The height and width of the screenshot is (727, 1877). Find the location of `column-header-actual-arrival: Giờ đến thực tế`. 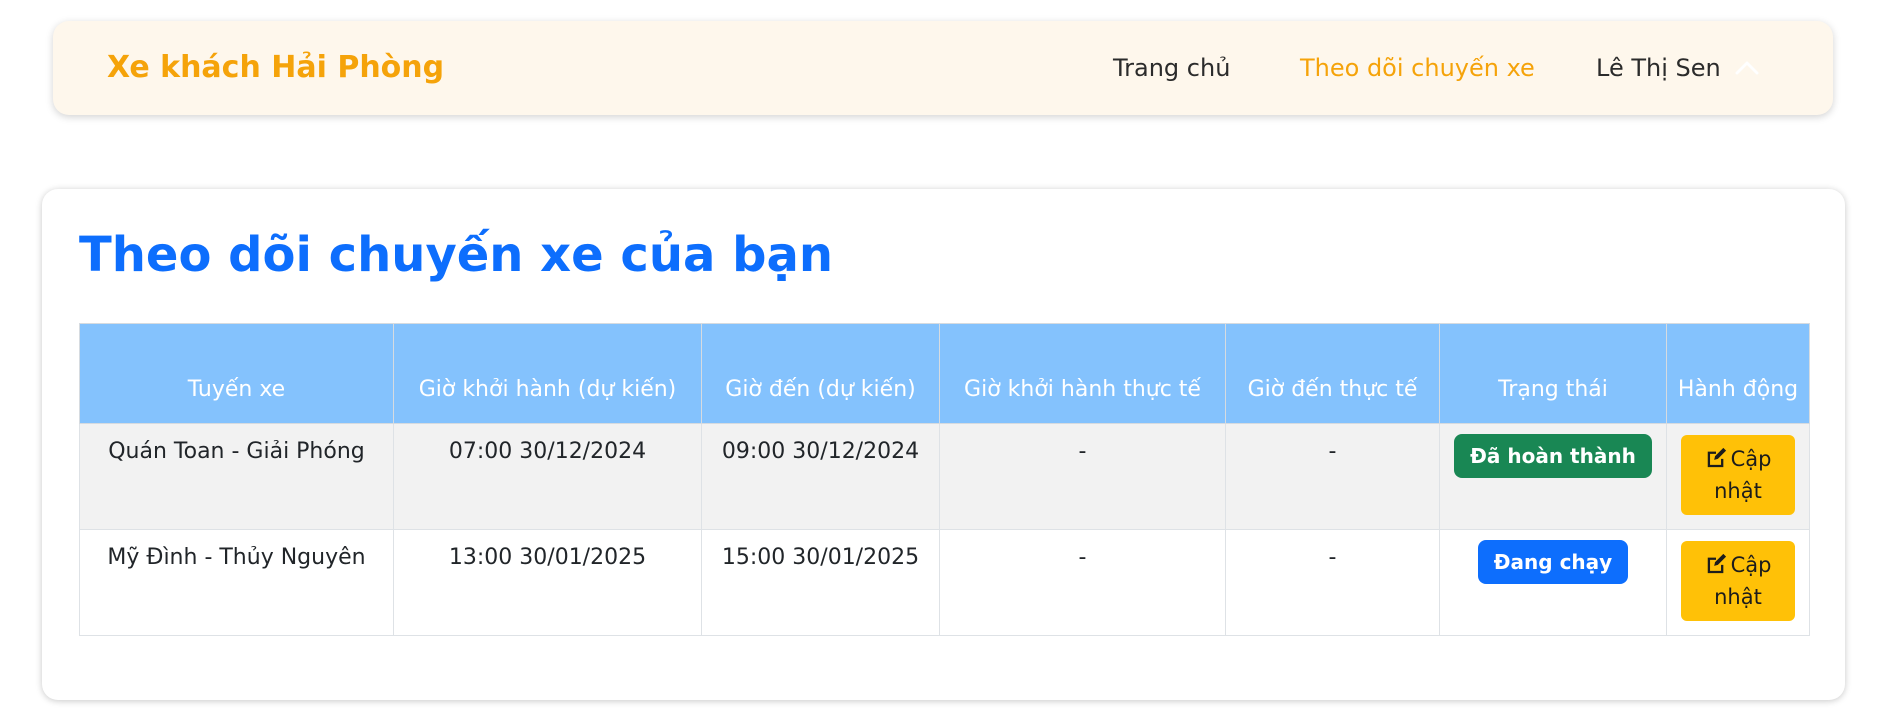

column-header-actual-arrival: Giờ đến thực tế is located at coordinates (1332, 373).